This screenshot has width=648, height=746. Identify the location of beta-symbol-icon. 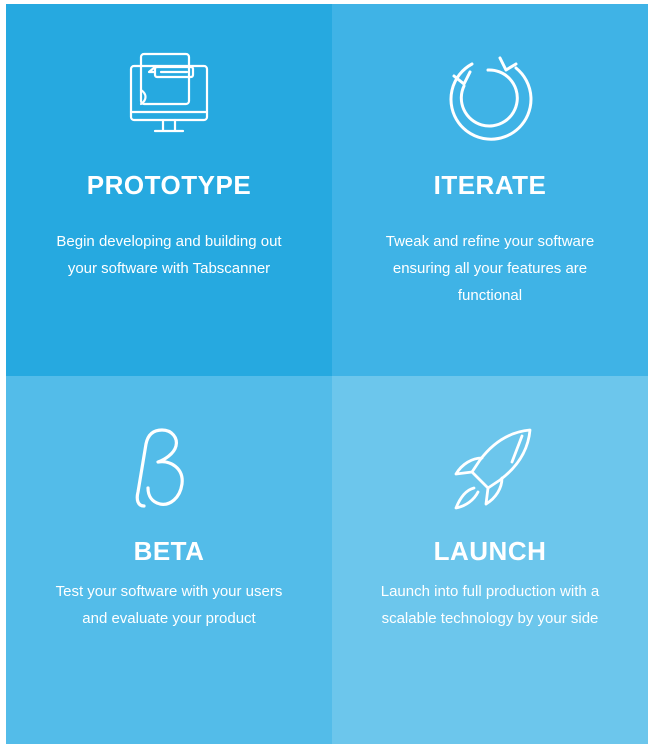
(169, 470).